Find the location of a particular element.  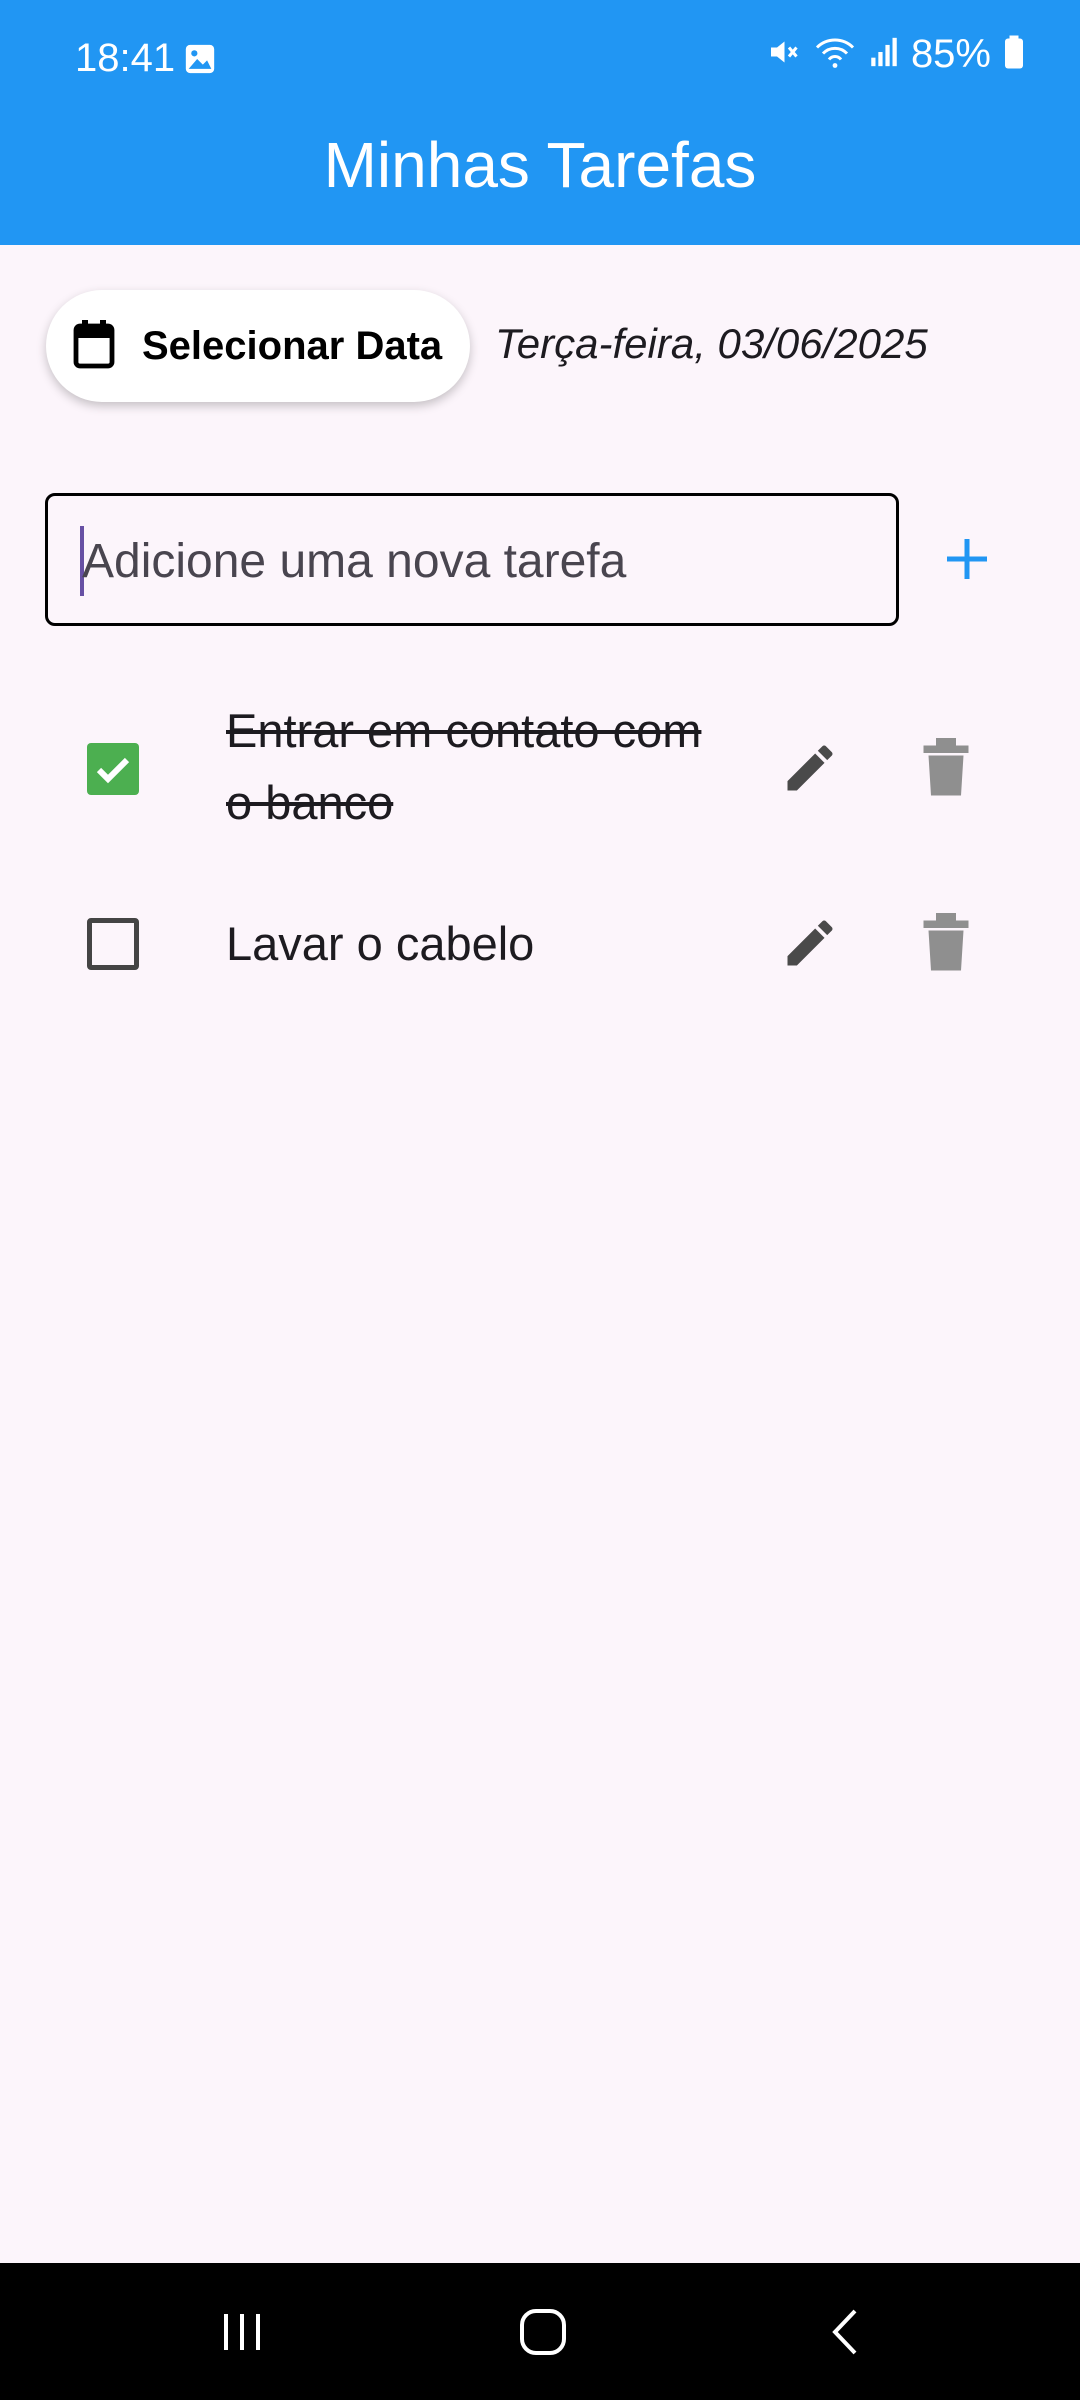

task-row: Entrar em contato com o banco is located at coordinates (540, 770).